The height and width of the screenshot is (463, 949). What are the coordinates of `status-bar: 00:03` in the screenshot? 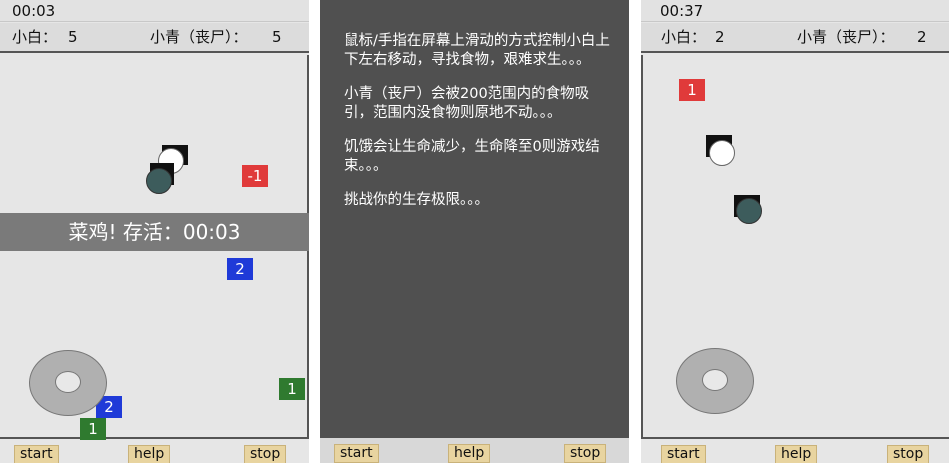 It's located at (154, 11).